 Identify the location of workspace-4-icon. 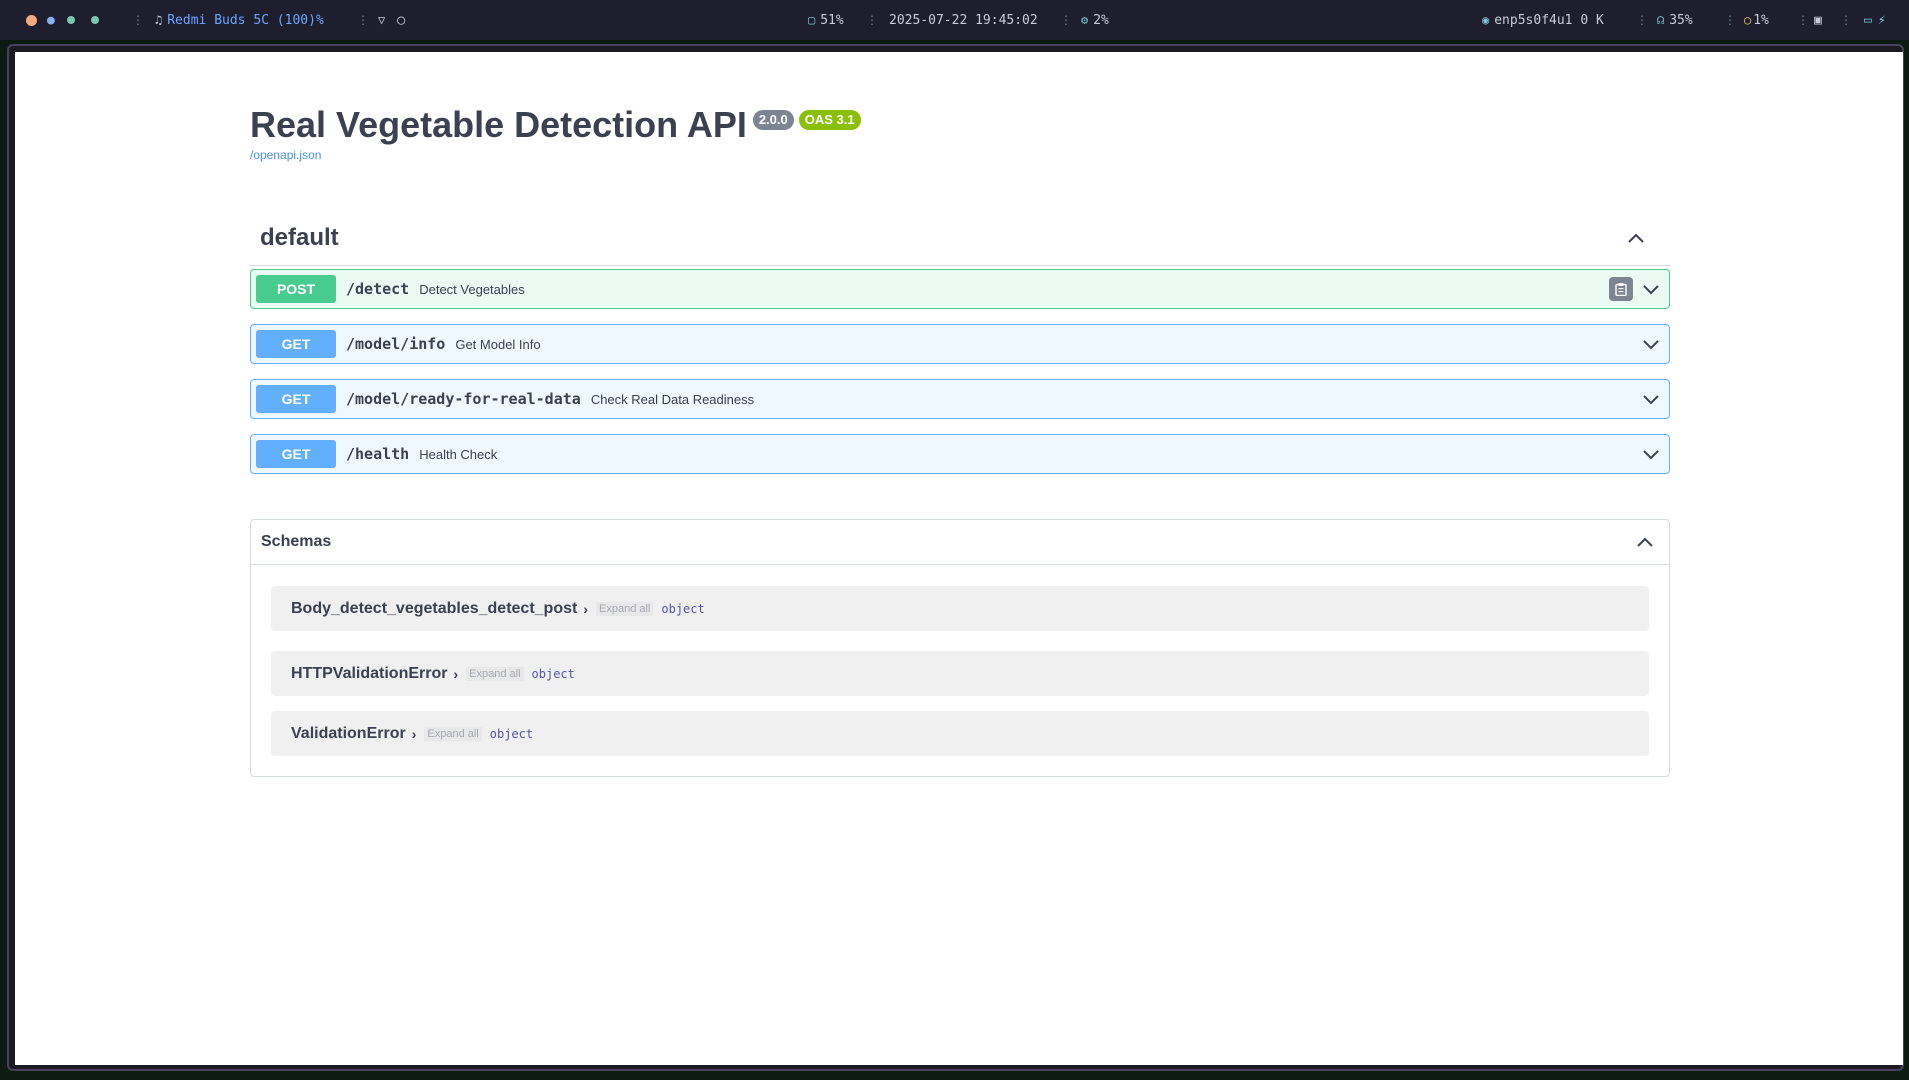
(94, 20).